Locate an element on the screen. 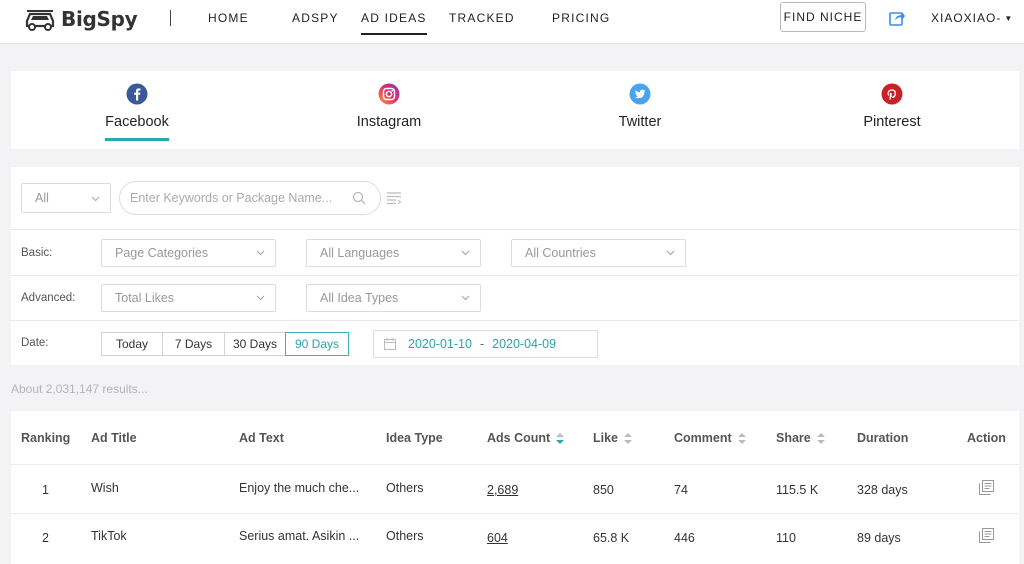  page-categories-select: Page Categories is located at coordinates (188, 253).